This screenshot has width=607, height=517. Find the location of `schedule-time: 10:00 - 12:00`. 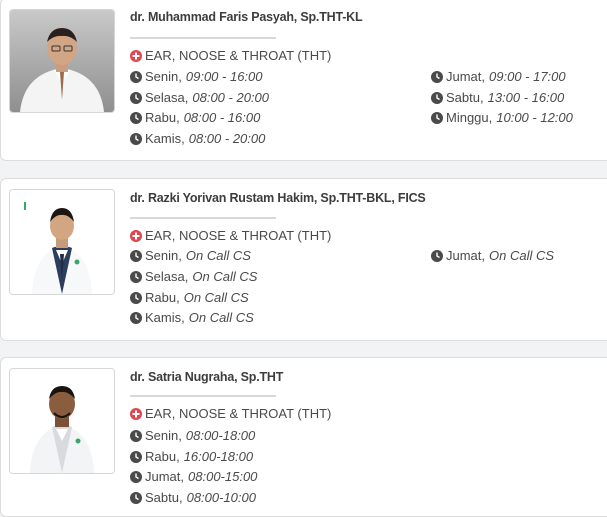

schedule-time: 10:00 - 12:00 is located at coordinates (534, 117).